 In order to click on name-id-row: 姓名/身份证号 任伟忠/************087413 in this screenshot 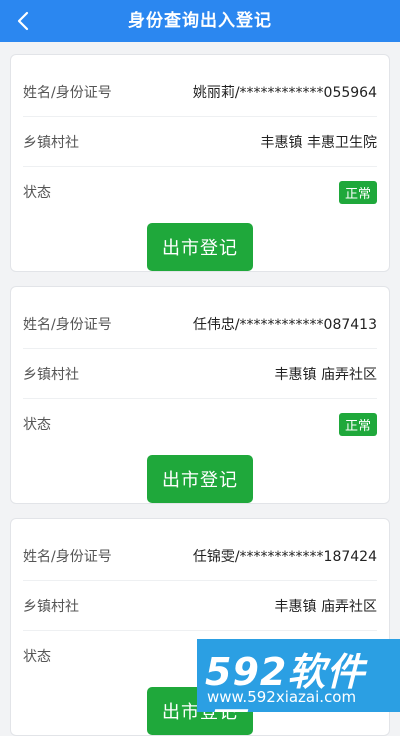, I will do `click(200, 324)`.